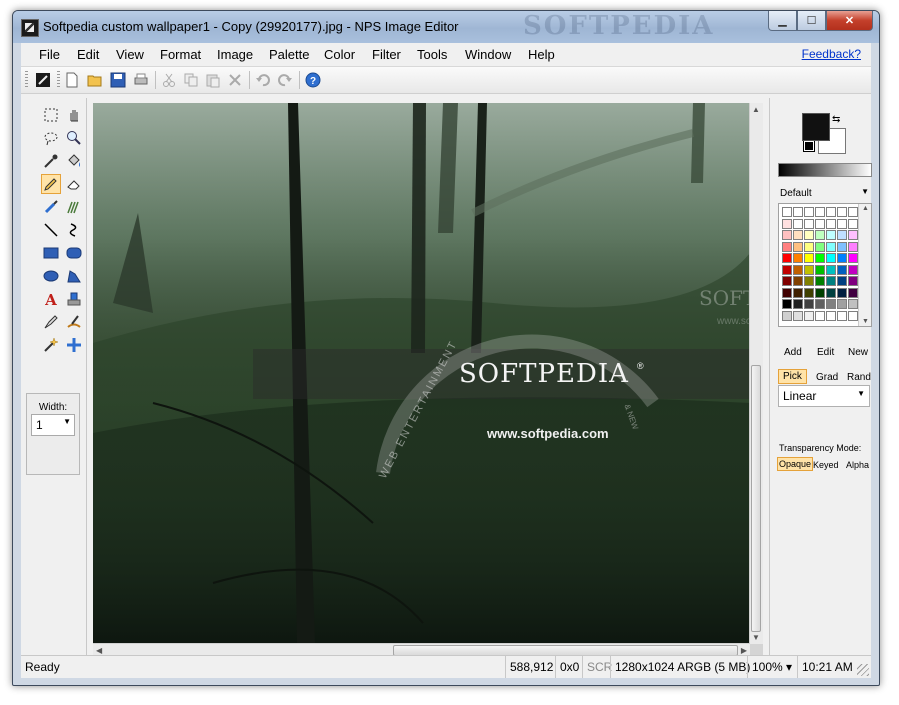 Image resolution: width=899 pixels, height=705 pixels. Describe the element at coordinates (51, 184) in the screenshot. I see `pencil-icon` at that location.